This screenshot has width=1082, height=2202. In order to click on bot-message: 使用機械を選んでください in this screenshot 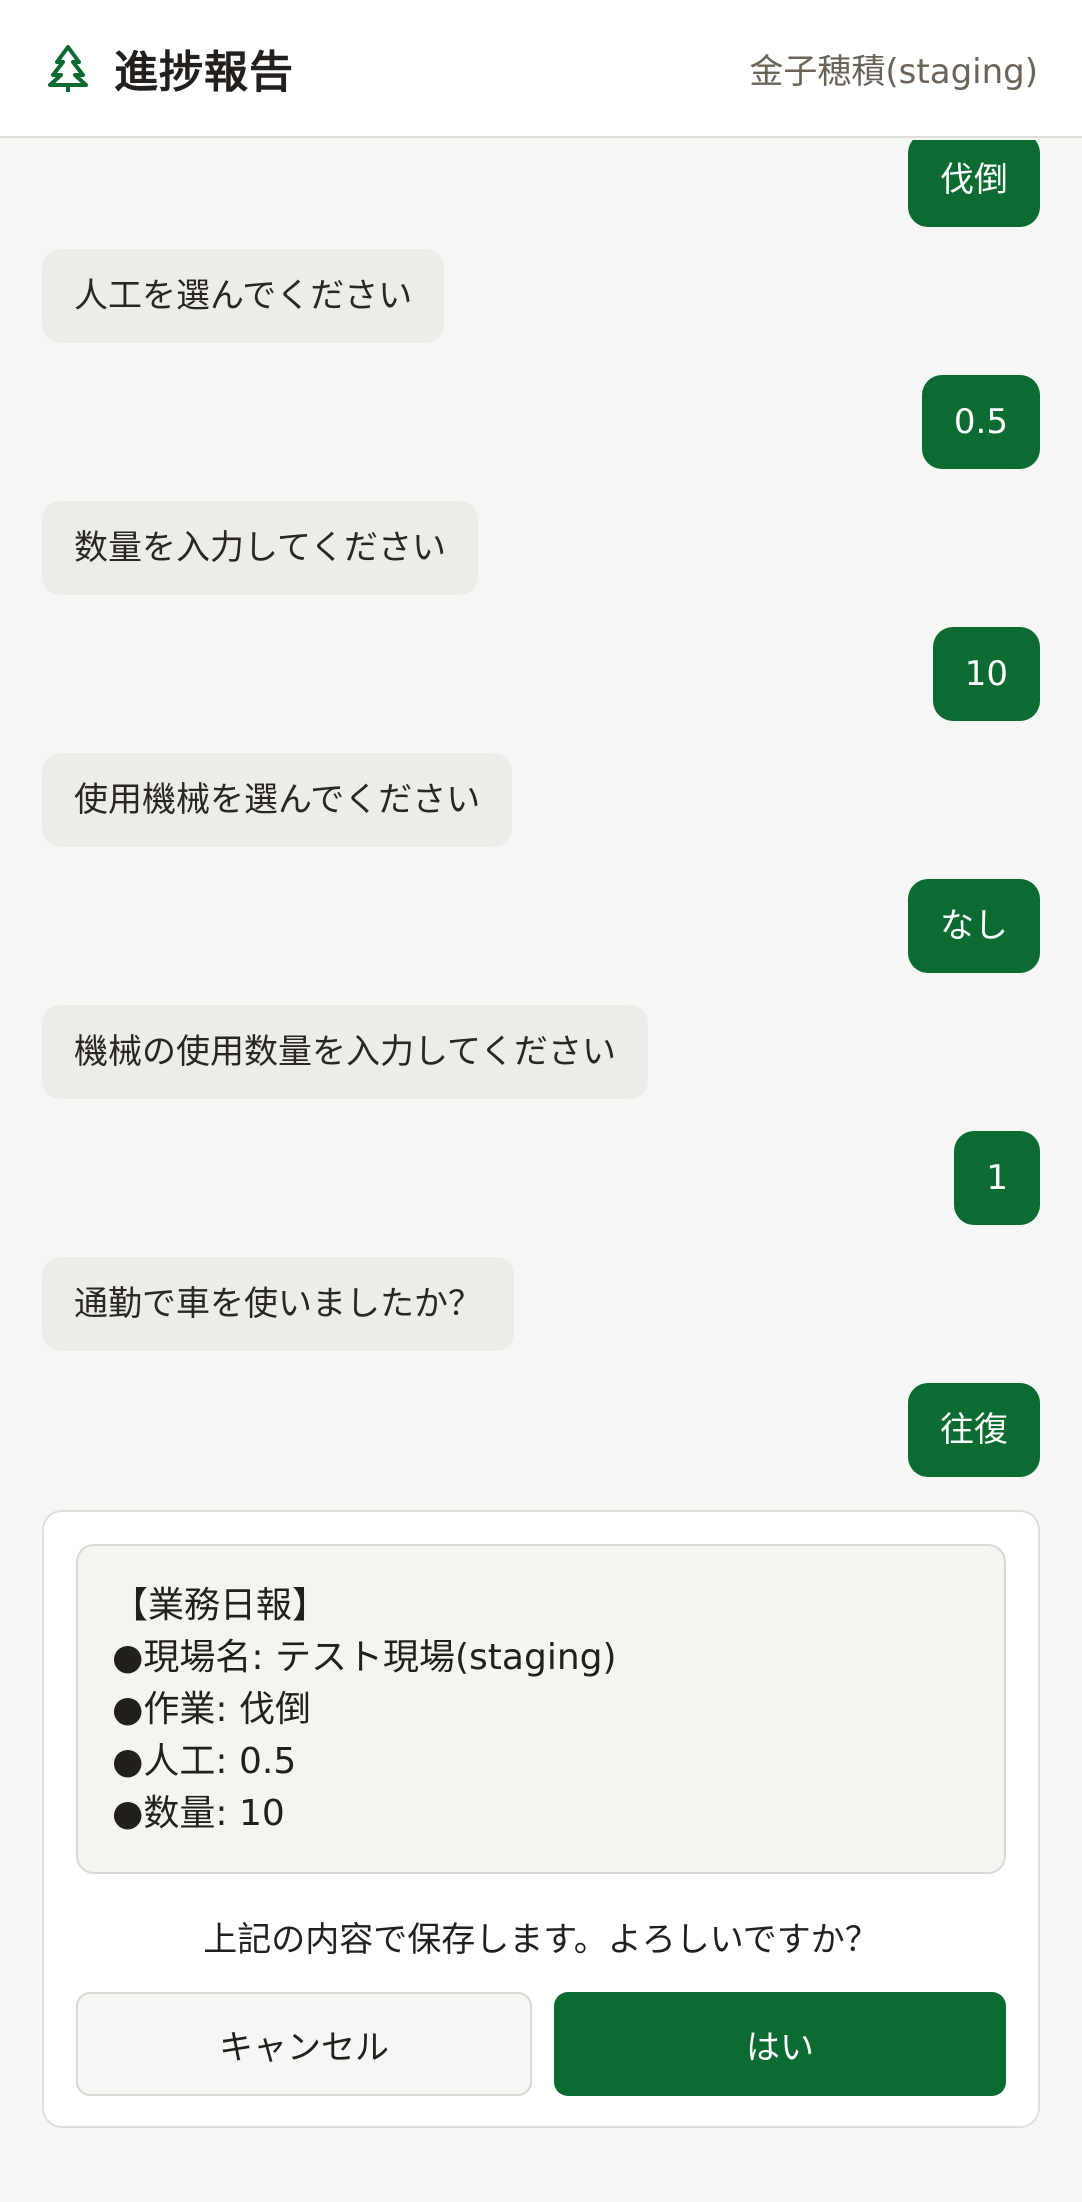, I will do `click(277, 800)`.